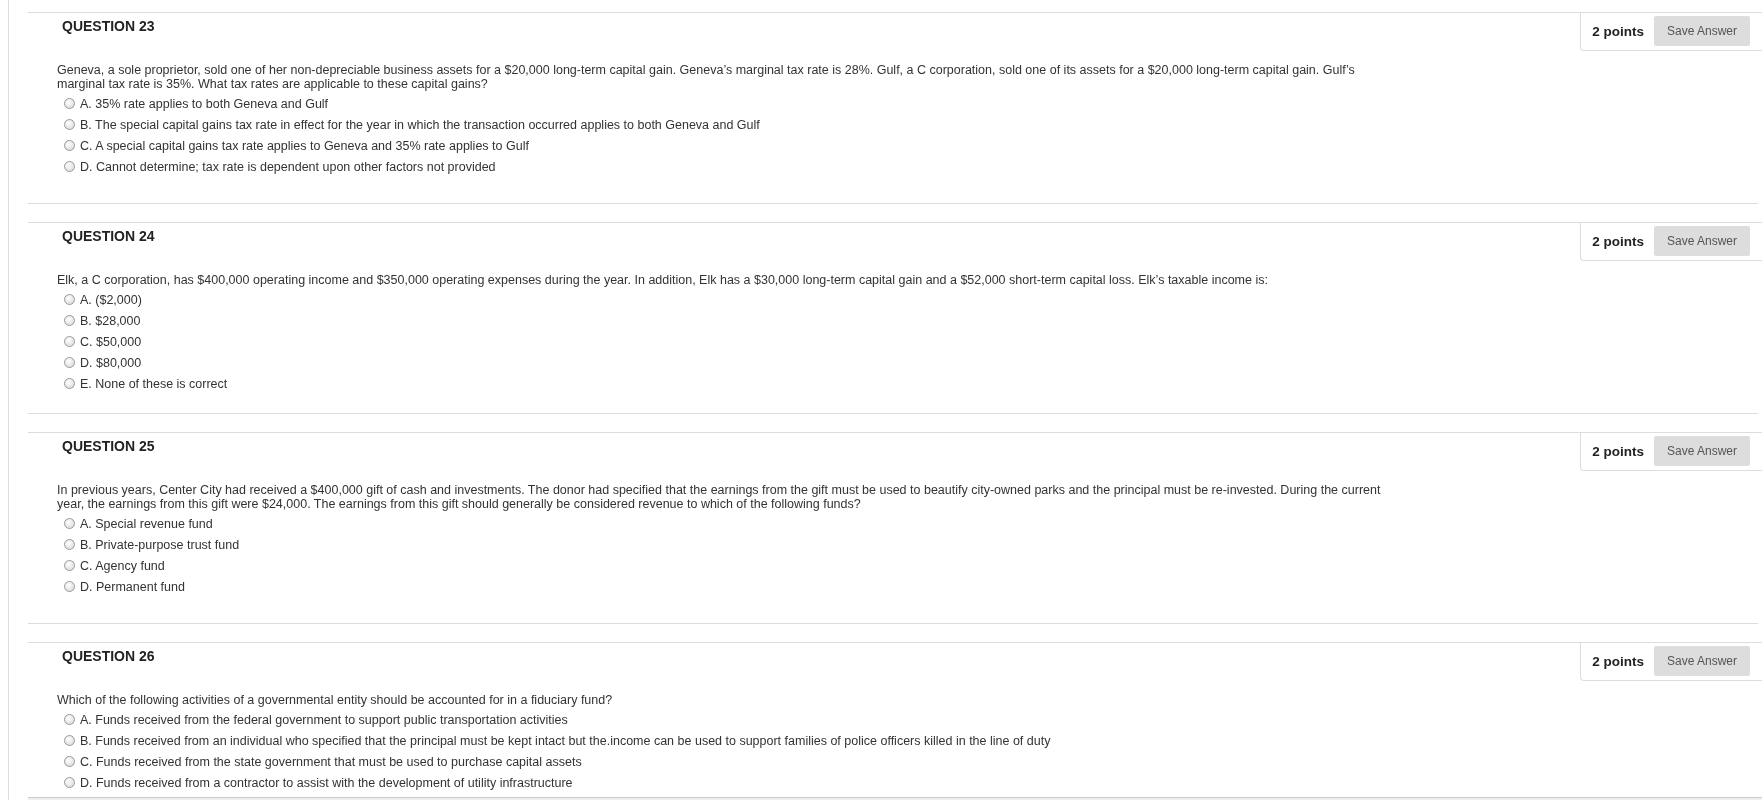 The height and width of the screenshot is (800, 1762). What do you see at coordinates (663, 280) in the screenshot?
I see `question-text: Elk, a C corporation, has $400,000 operating income and $350,000 operating expenses during the year. In addition, Elk has a $30,000 long-term capital gain and a $52,000 short-term capital loss. Elk’s taxable income is:` at bounding box center [663, 280].